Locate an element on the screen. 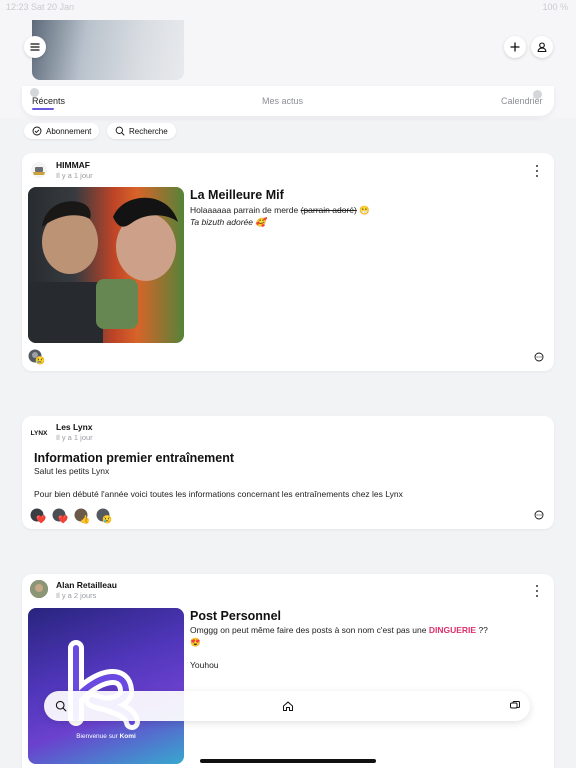 The width and height of the screenshot is (576, 768). post-title: Post Personnel is located at coordinates (235, 616).